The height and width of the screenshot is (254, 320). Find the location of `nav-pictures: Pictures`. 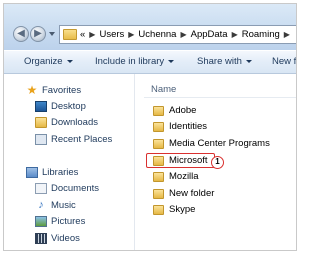

nav-pictures: Pictures is located at coordinates (60, 221).